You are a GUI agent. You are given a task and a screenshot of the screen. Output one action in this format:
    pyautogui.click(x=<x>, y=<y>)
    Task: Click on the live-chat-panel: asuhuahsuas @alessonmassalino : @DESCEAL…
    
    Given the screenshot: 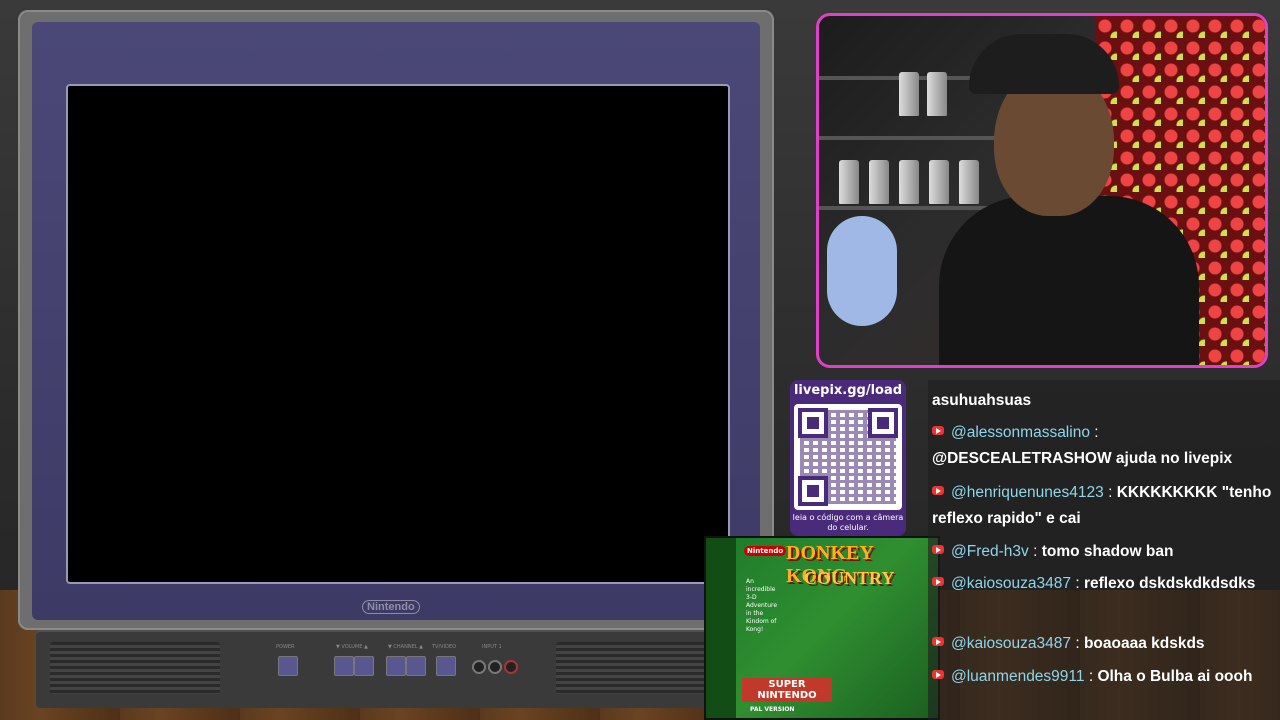 What is the action you would take?
    pyautogui.click(x=1104, y=550)
    